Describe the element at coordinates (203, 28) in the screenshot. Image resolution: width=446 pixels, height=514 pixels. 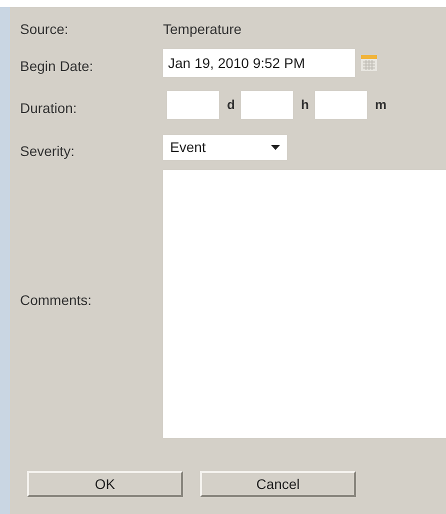
I see `source-value: Temperature` at that location.